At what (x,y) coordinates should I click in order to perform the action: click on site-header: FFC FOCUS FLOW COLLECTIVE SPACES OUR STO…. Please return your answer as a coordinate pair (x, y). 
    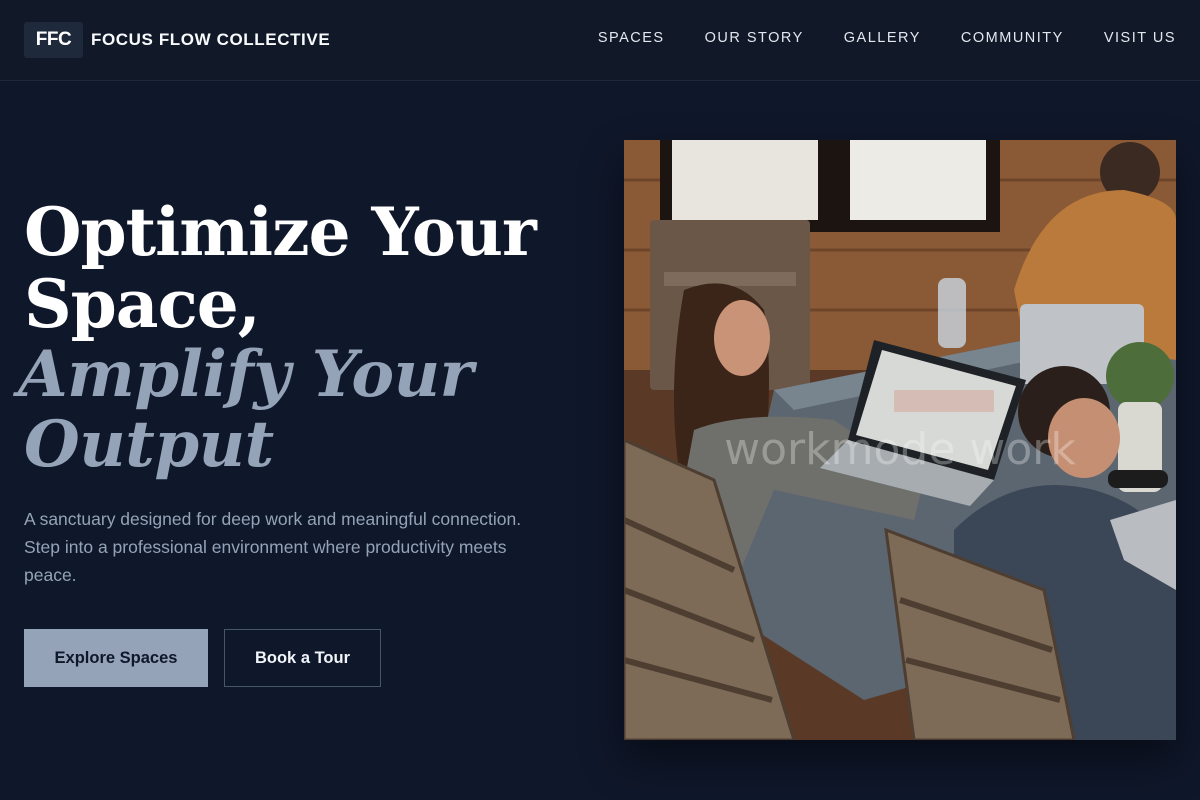
    Looking at the image, I should click on (600, 40).